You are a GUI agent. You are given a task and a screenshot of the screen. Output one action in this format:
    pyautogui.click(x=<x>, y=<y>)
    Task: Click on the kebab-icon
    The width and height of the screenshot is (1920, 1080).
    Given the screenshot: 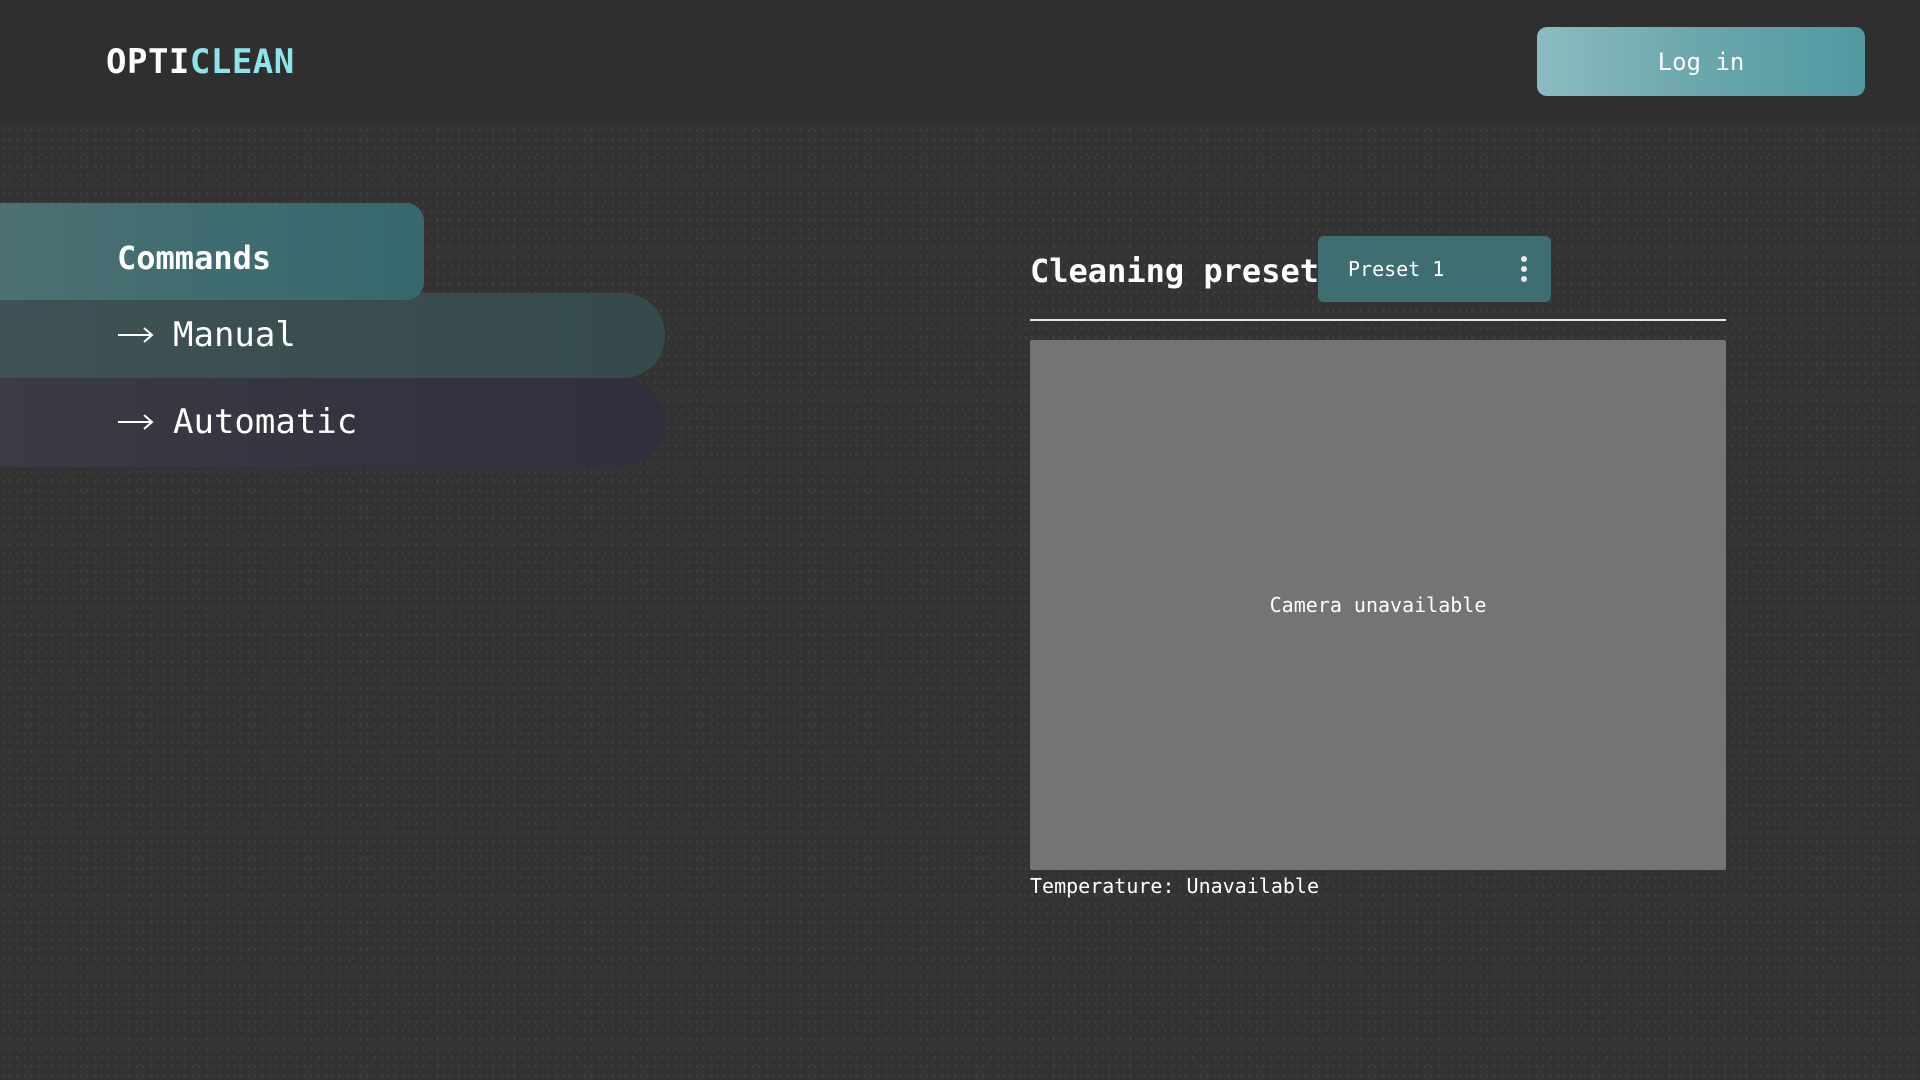 What is the action you would take?
    pyautogui.click(x=1524, y=269)
    